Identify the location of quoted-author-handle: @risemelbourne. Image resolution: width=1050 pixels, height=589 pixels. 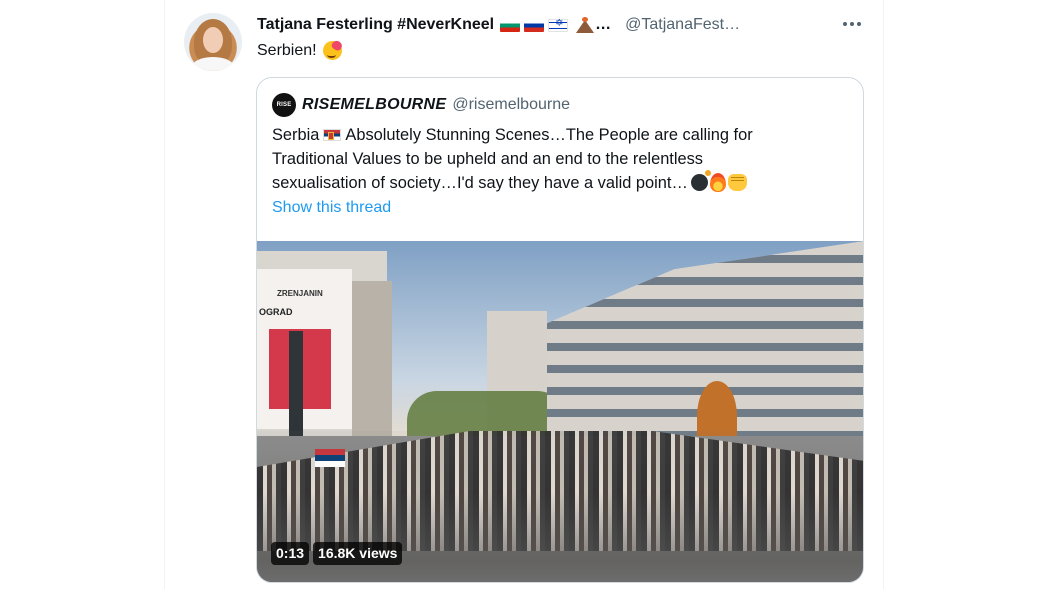
(511, 105).